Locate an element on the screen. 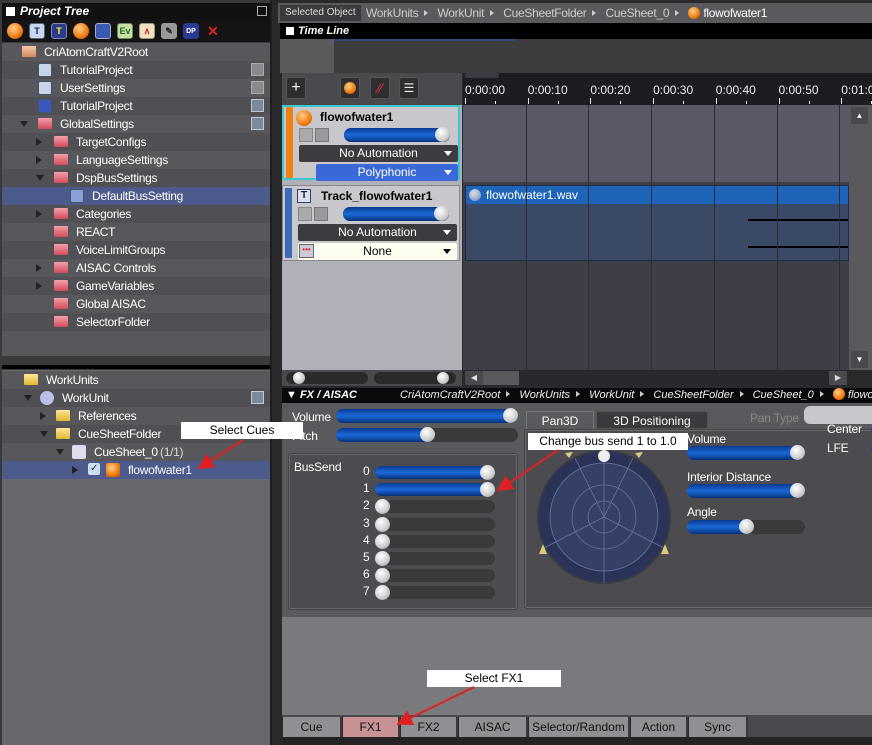 The height and width of the screenshot is (745, 872). minimize-icon is located at coordinates (262, 11).